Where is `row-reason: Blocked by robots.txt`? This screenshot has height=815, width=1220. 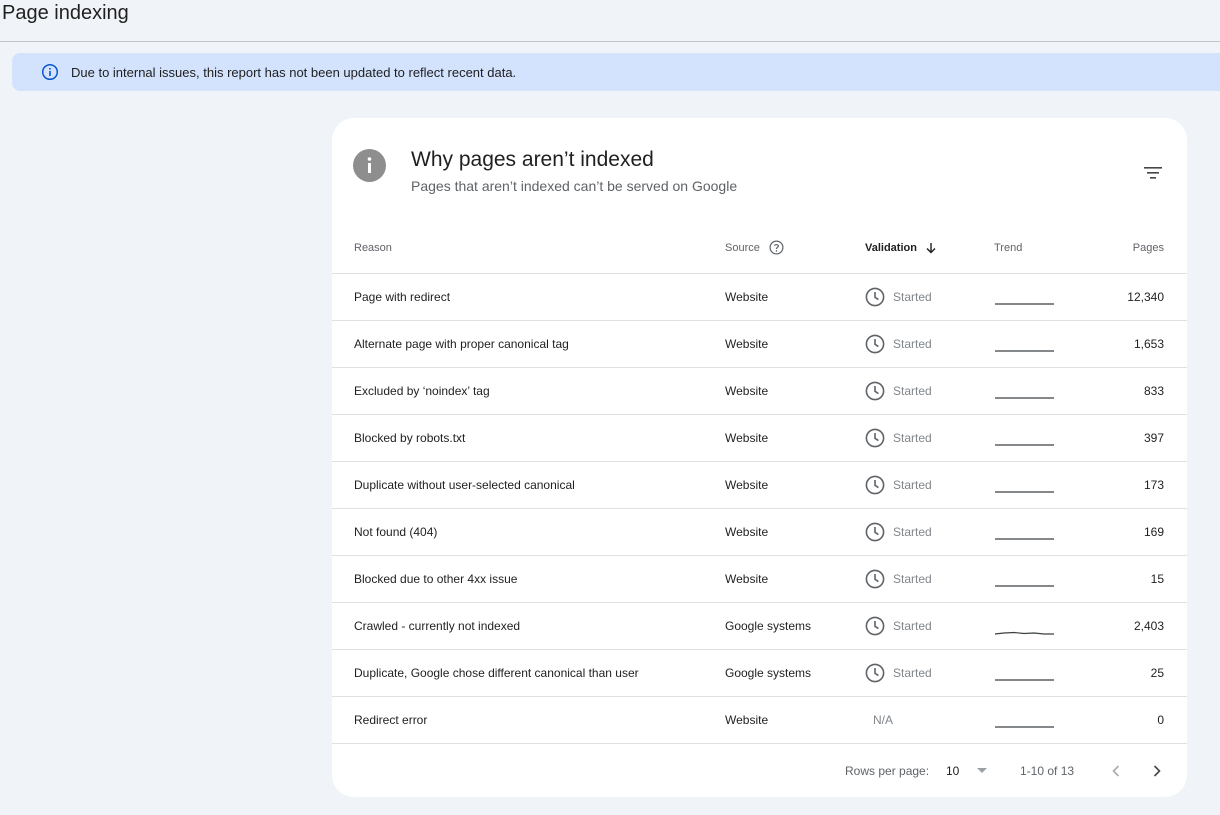
row-reason: Blocked by robots.txt is located at coordinates (410, 438).